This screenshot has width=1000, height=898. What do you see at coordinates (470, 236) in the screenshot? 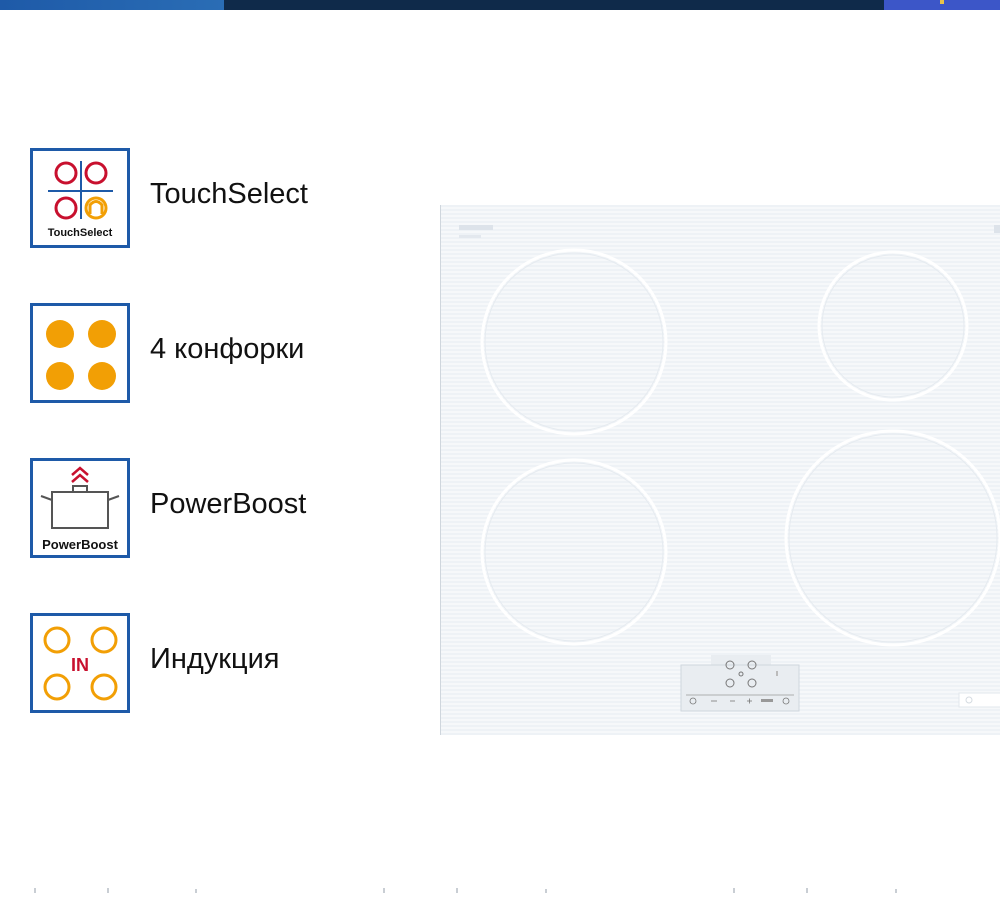
I see `hob-marking-top-left-small` at bounding box center [470, 236].